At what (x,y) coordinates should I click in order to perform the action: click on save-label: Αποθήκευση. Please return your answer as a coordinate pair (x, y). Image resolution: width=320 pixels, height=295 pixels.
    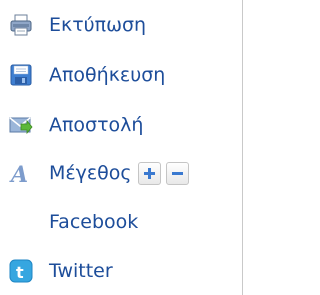
    Looking at the image, I should click on (107, 75).